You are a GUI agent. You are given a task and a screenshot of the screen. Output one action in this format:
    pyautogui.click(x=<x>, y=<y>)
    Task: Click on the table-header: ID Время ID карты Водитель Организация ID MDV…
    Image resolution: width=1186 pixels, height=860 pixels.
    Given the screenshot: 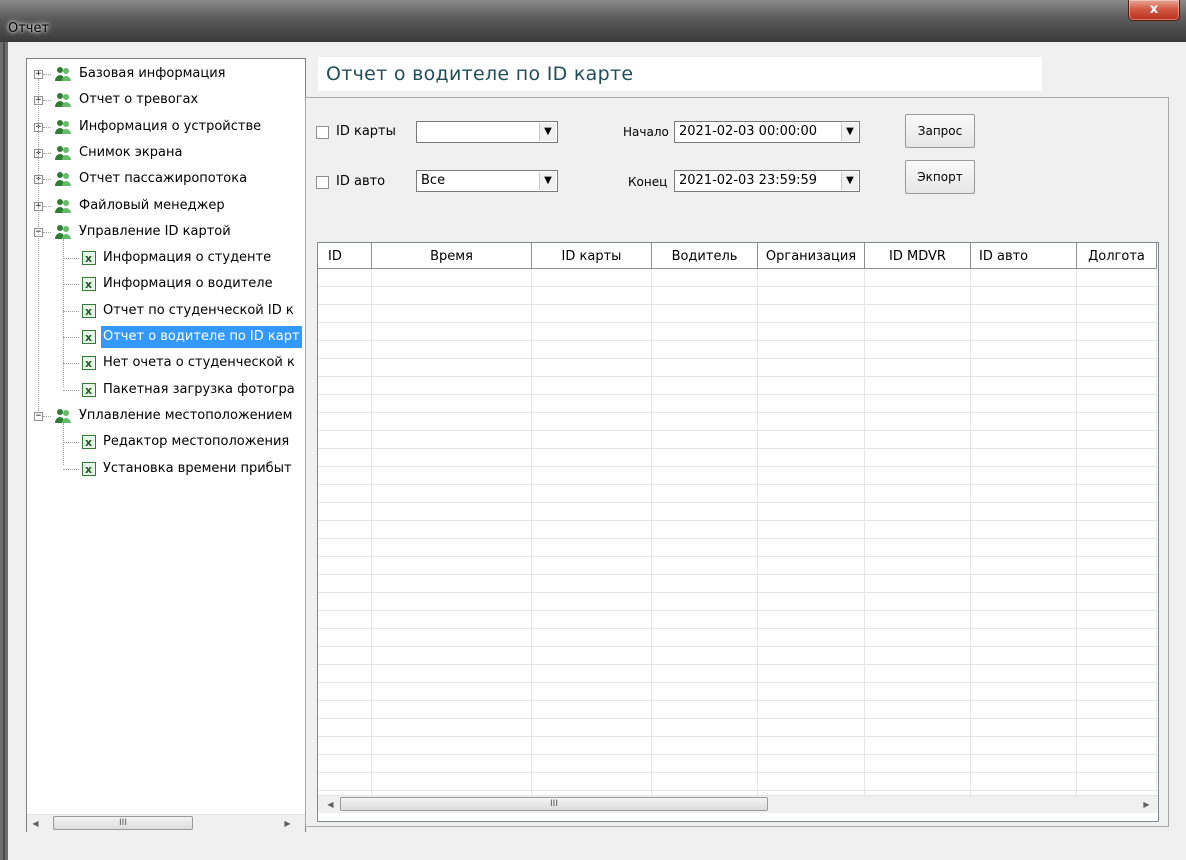 What is the action you would take?
    pyautogui.click(x=738, y=256)
    